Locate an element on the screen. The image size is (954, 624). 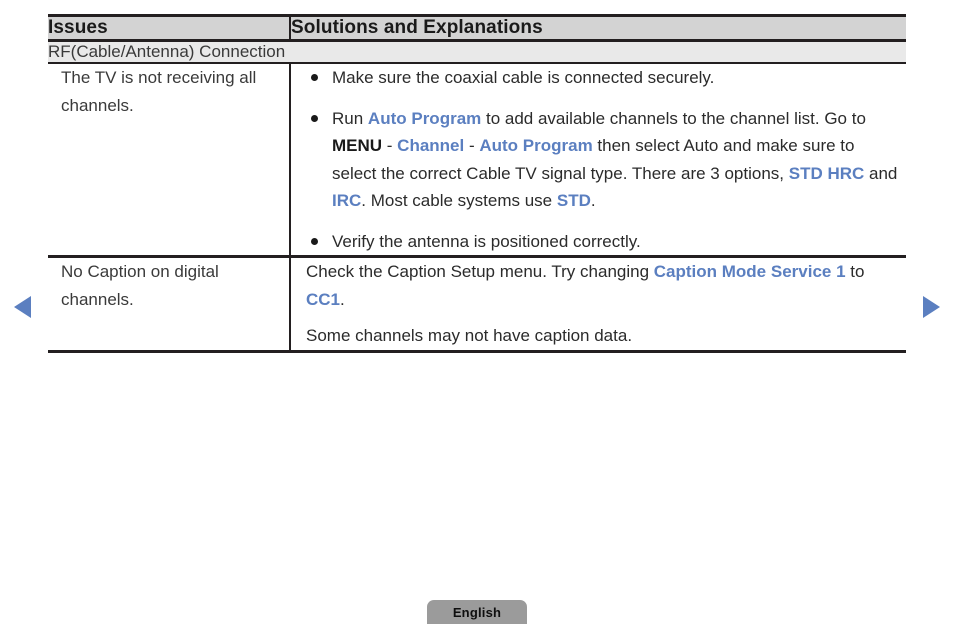
triangle-right-icon is located at coordinates (931, 307).